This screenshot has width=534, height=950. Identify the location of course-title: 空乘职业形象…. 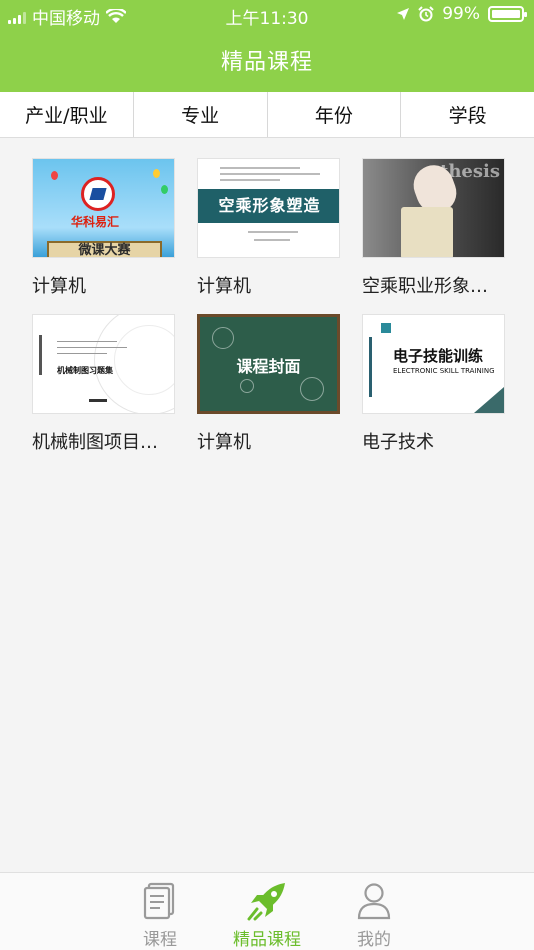
(432, 285).